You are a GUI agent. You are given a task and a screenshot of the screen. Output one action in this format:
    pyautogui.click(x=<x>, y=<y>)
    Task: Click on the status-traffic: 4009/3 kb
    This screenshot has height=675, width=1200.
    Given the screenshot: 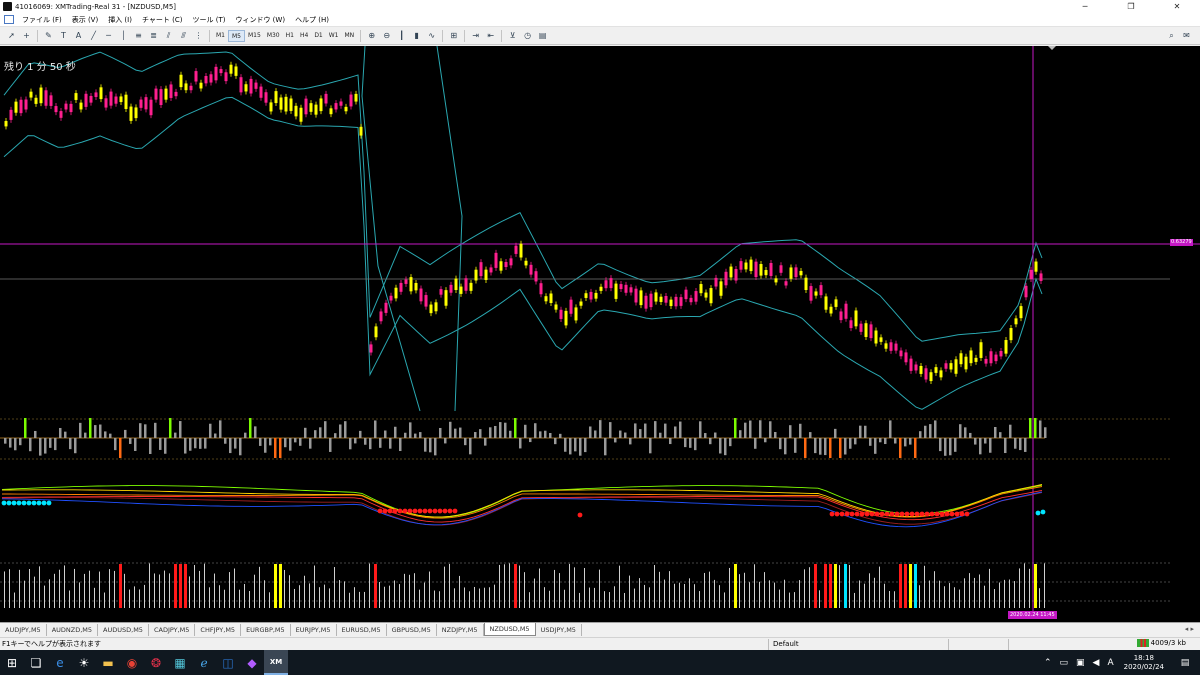 What is the action you would take?
    pyautogui.click(x=1161, y=643)
    